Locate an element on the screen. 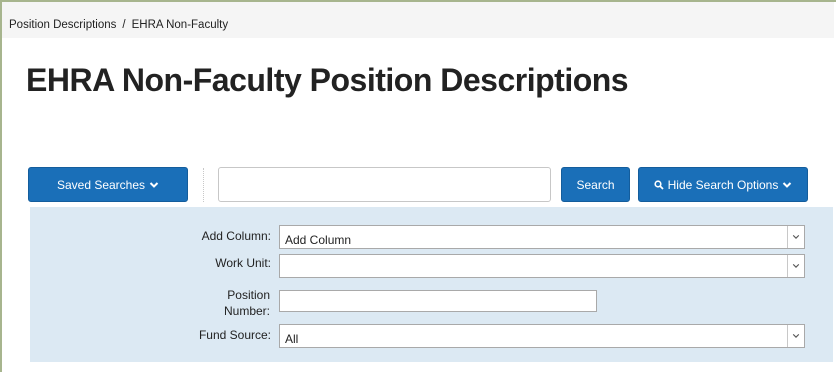 This screenshot has height=372, width=836. toolbar-divider is located at coordinates (203, 185).